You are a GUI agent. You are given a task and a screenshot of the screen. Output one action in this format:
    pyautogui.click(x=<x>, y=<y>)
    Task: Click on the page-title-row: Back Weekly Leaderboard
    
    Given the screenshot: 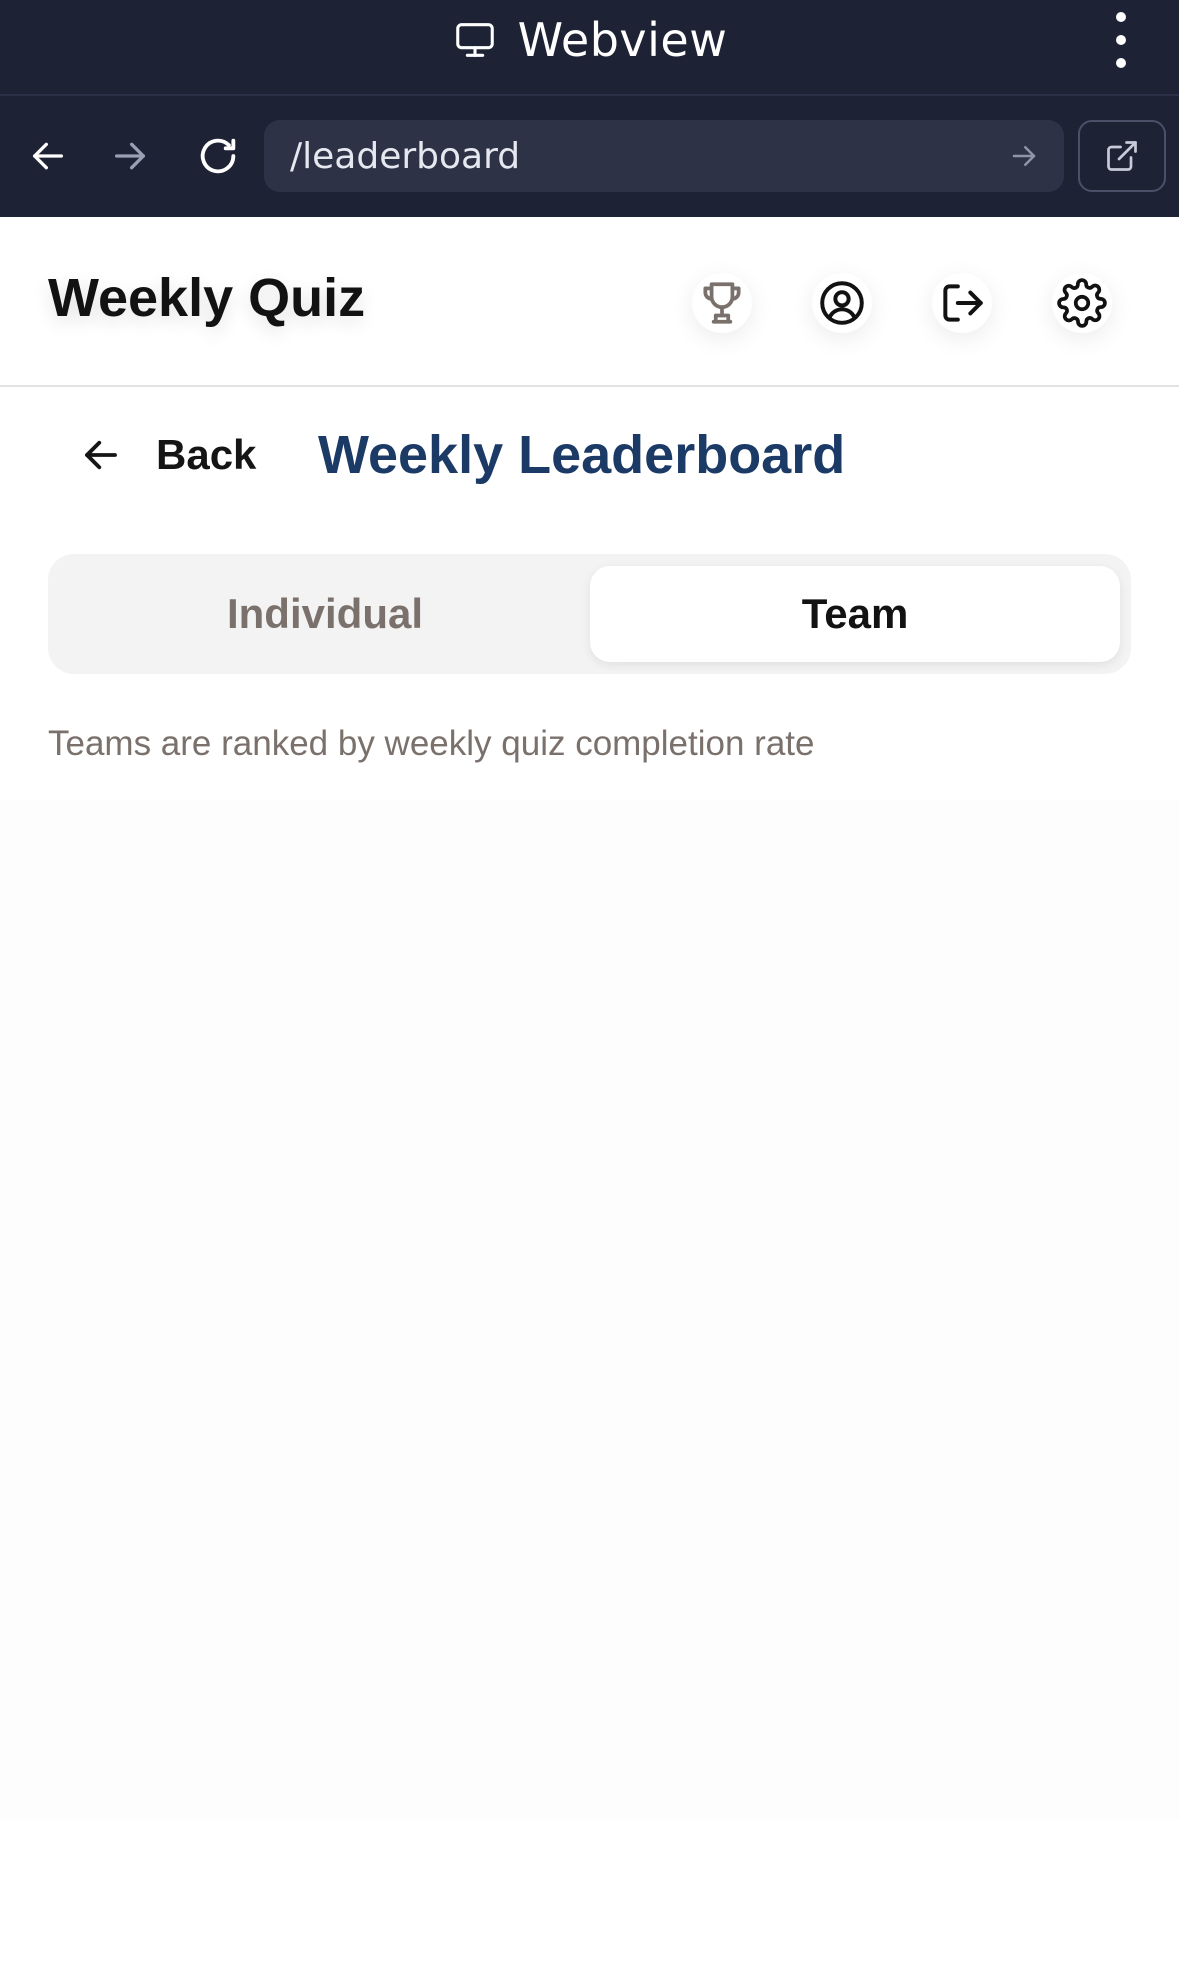 What is the action you would take?
    pyautogui.click(x=589, y=455)
    